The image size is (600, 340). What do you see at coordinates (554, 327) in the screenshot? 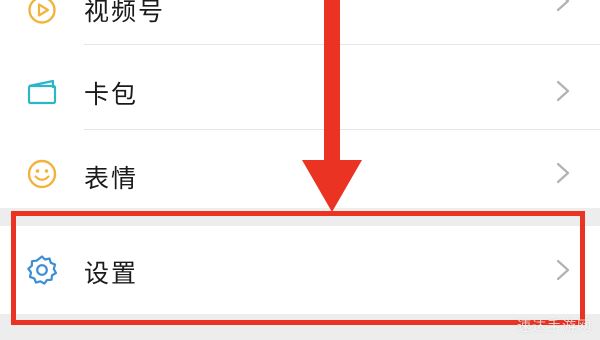
I see `watermark: 速达手游网` at bounding box center [554, 327].